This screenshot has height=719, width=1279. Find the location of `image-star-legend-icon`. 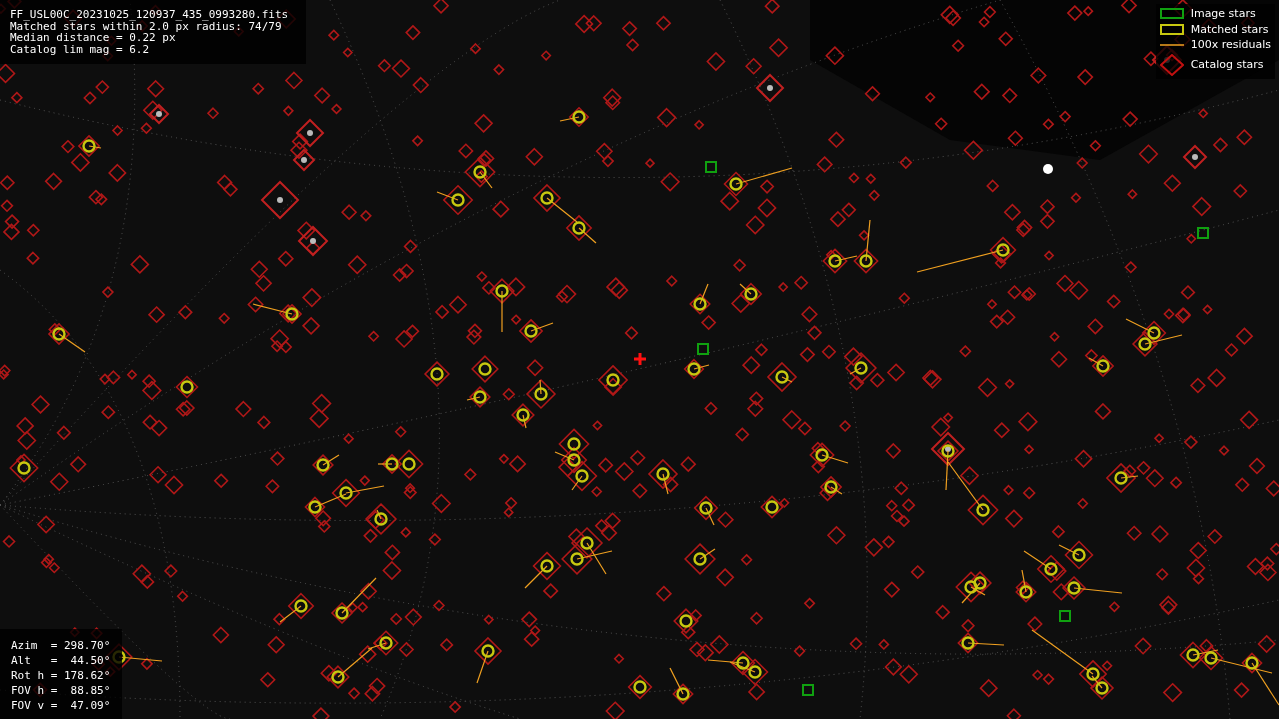

image-star-legend-icon is located at coordinates (1171, 14).